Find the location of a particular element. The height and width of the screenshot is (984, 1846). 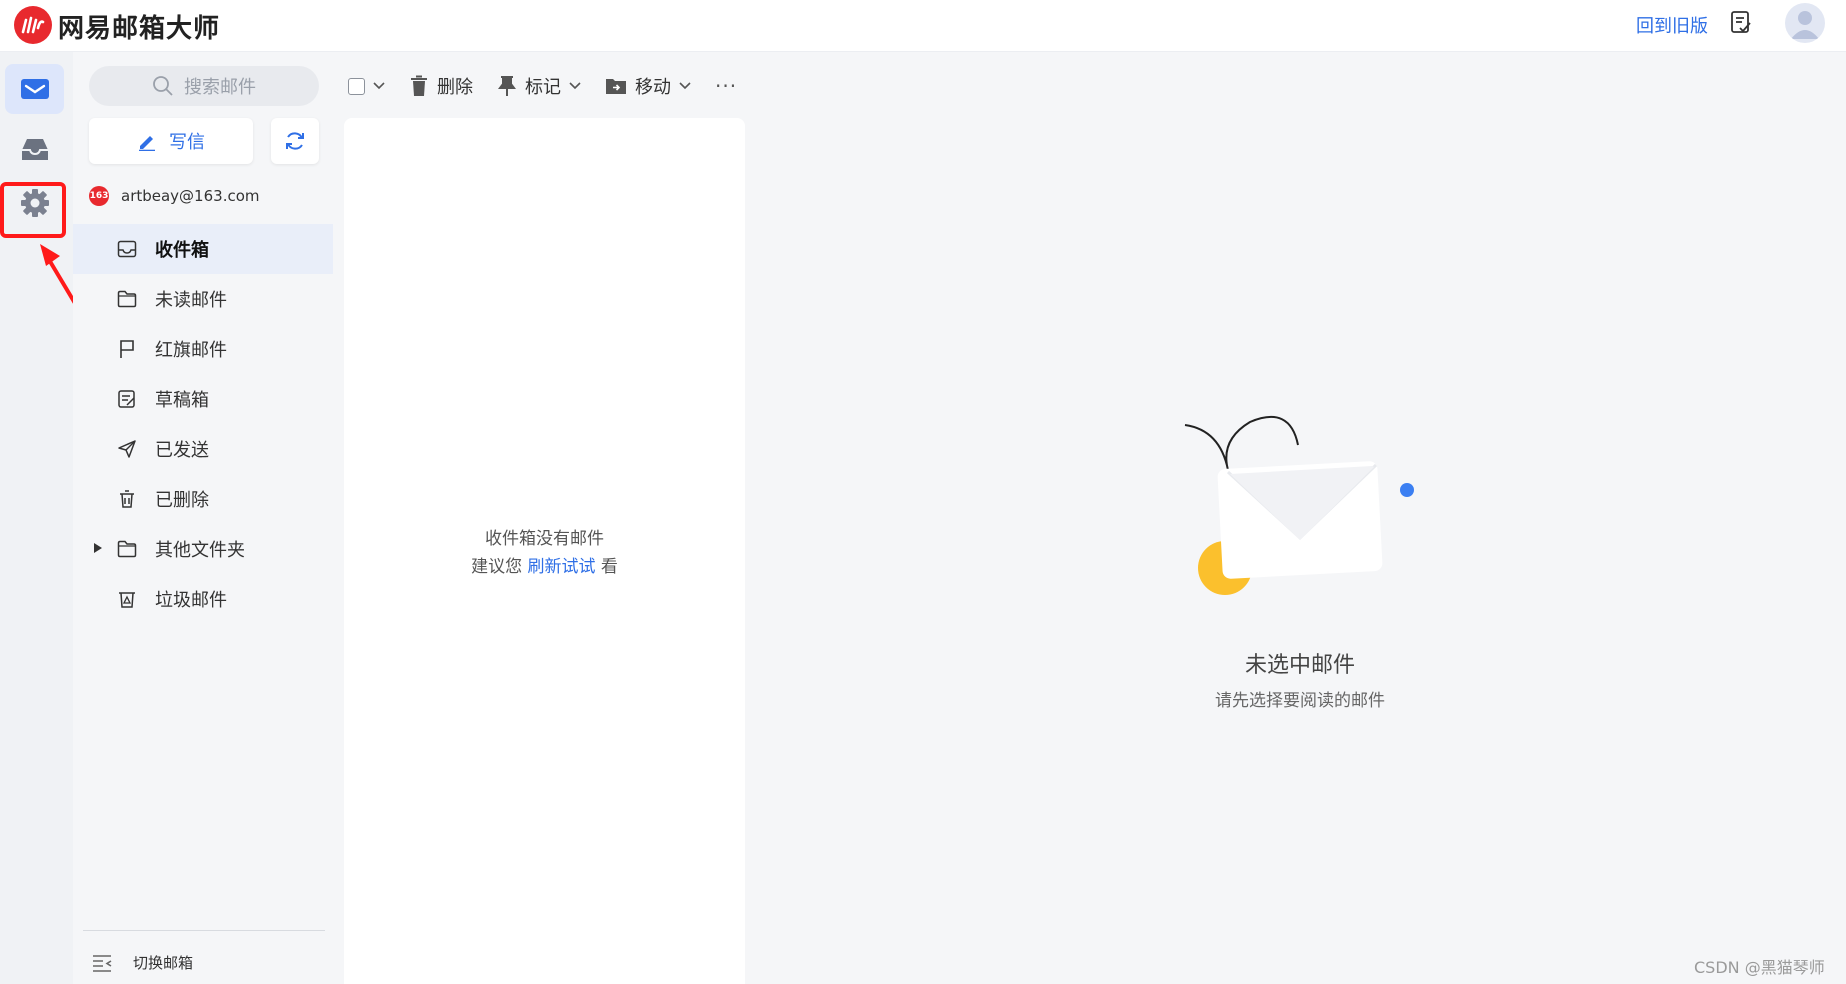

folder-deleted: 已删除 is located at coordinates (203, 499).